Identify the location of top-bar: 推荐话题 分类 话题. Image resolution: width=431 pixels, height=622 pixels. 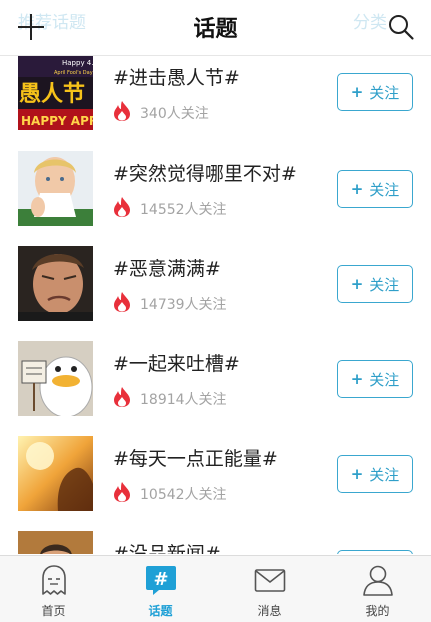
(215, 28).